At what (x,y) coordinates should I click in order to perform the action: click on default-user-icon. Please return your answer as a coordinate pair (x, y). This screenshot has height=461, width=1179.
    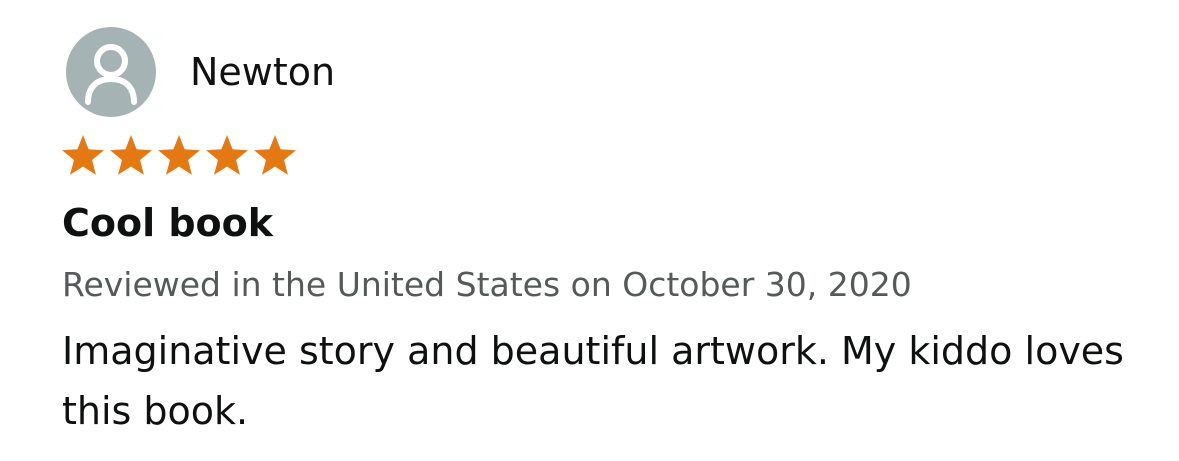
    Looking at the image, I should click on (111, 74).